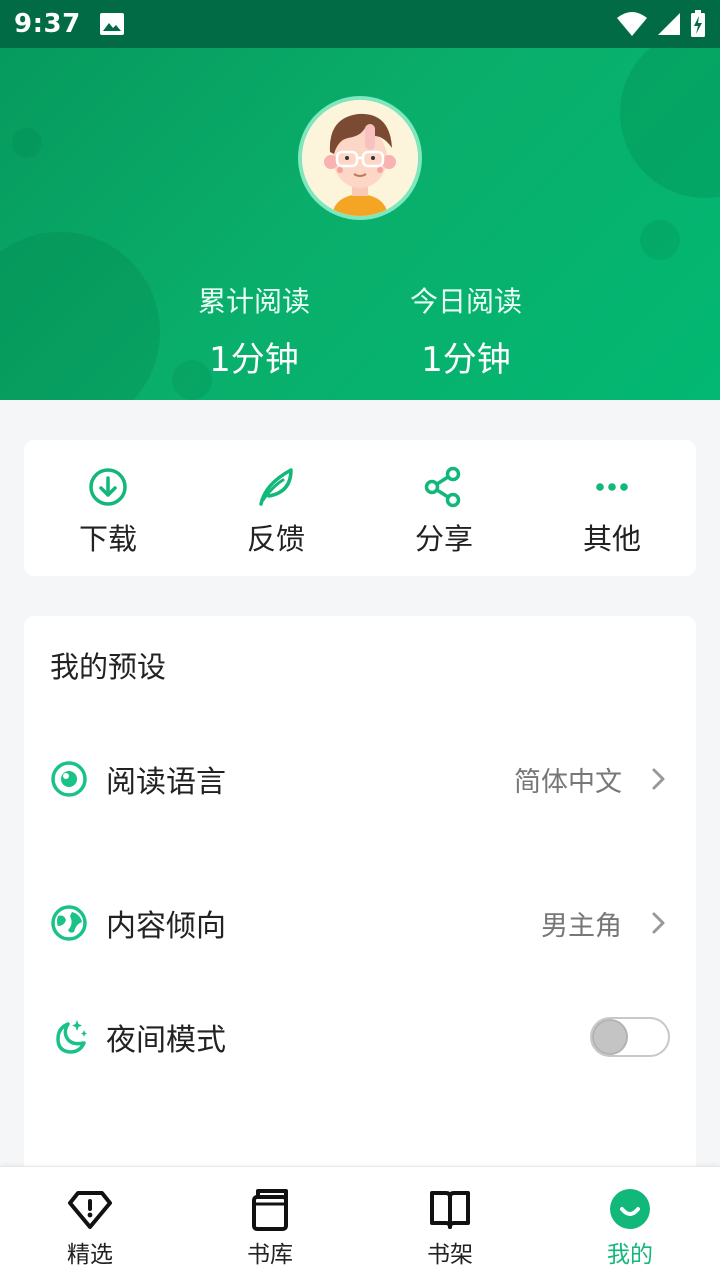  What do you see at coordinates (108, 487) in the screenshot?
I see `download-icon` at bounding box center [108, 487].